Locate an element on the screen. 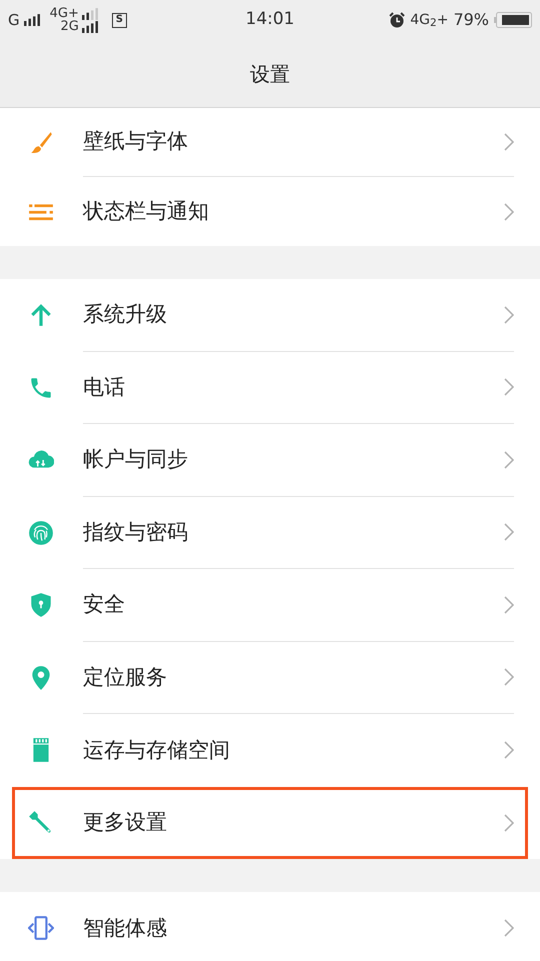 The height and width of the screenshot is (961, 540). battery-label: 79% is located at coordinates (471, 20).